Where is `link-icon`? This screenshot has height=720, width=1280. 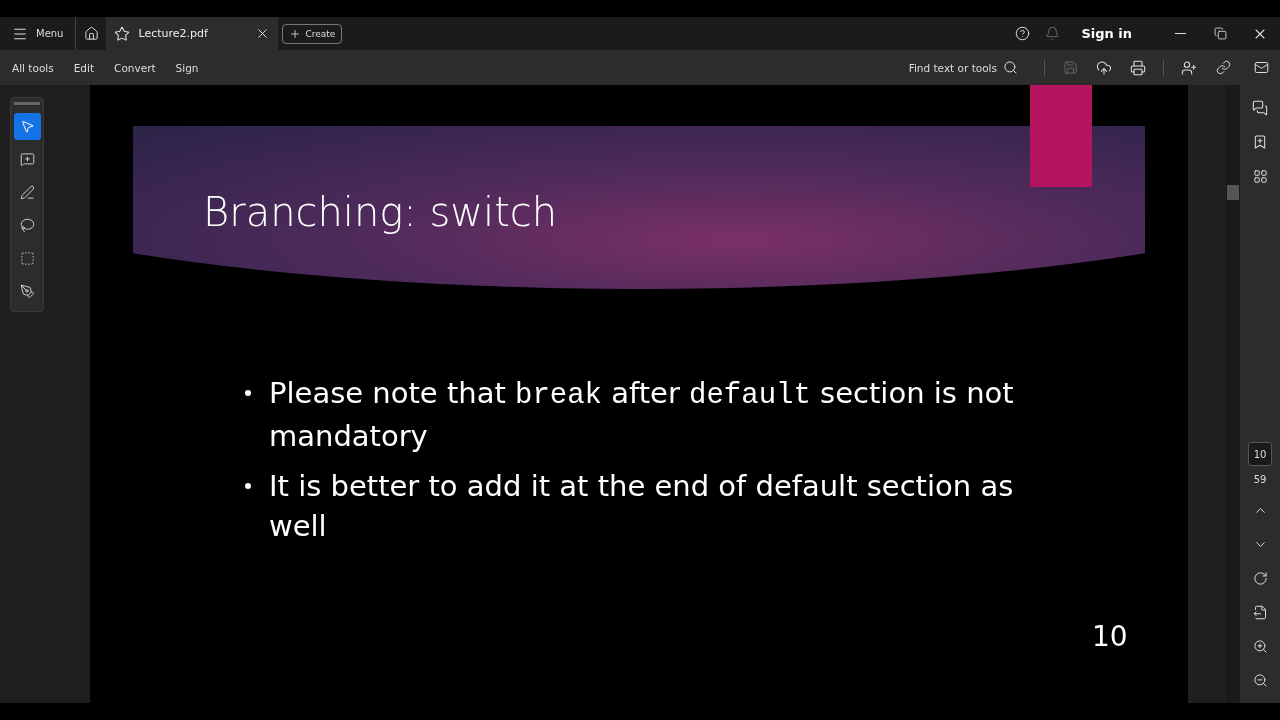 link-icon is located at coordinates (1223, 67).